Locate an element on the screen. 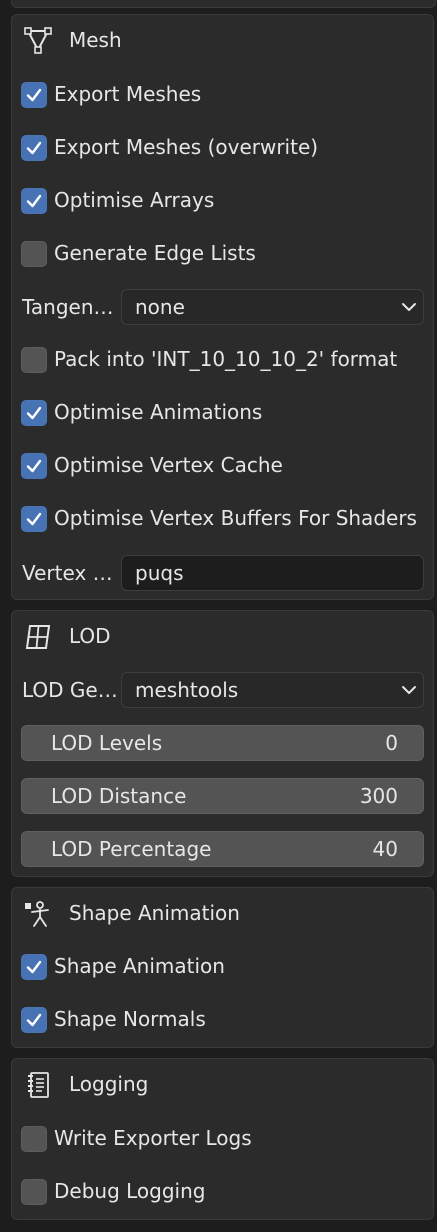 This screenshot has width=437, height=1232. shape-normals-checkbox is located at coordinates (34, 1020).